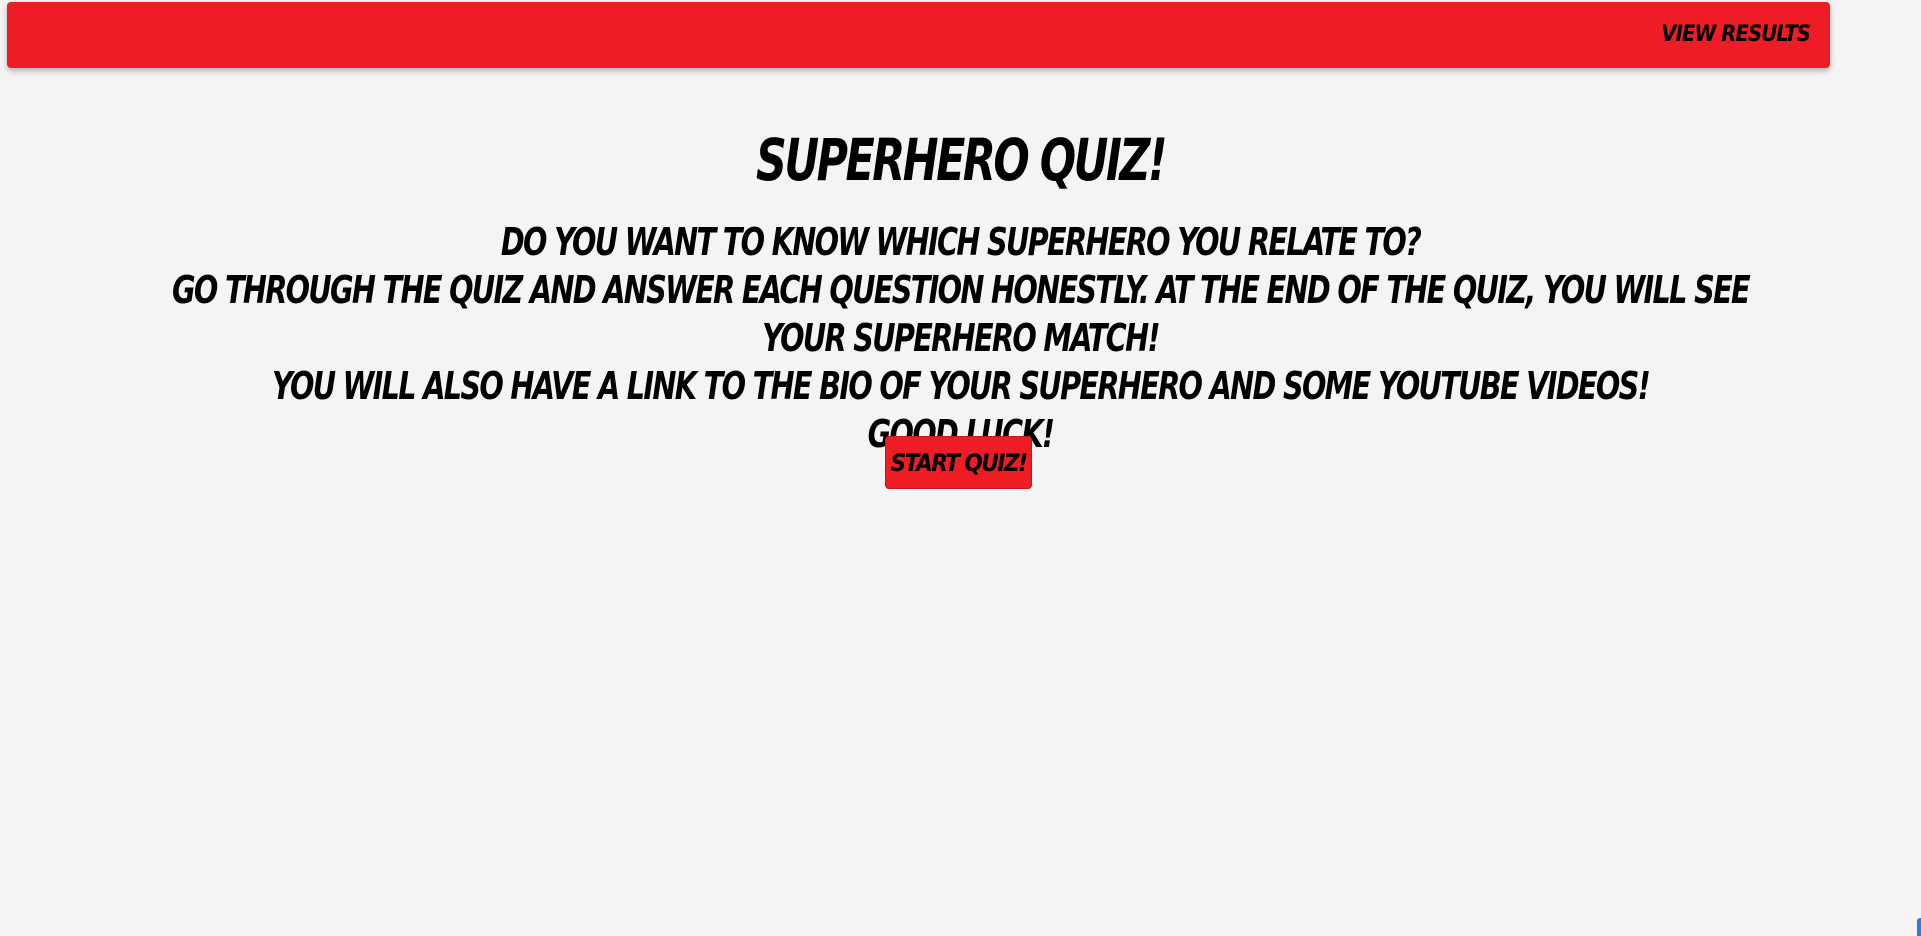 Image resolution: width=1921 pixels, height=936 pixels. What do you see at coordinates (1919, 927) in the screenshot?
I see `window-edge-accent` at bounding box center [1919, 927].